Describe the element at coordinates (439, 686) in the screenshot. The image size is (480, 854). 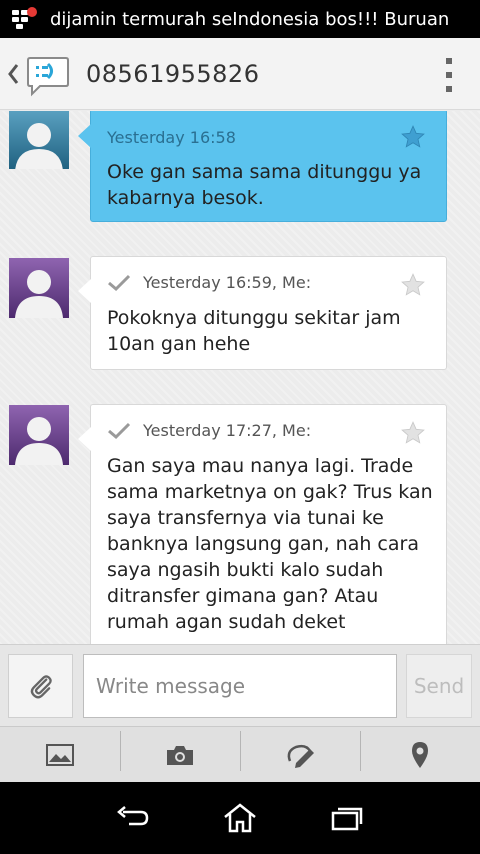
I see `send-button: Send` at that location.